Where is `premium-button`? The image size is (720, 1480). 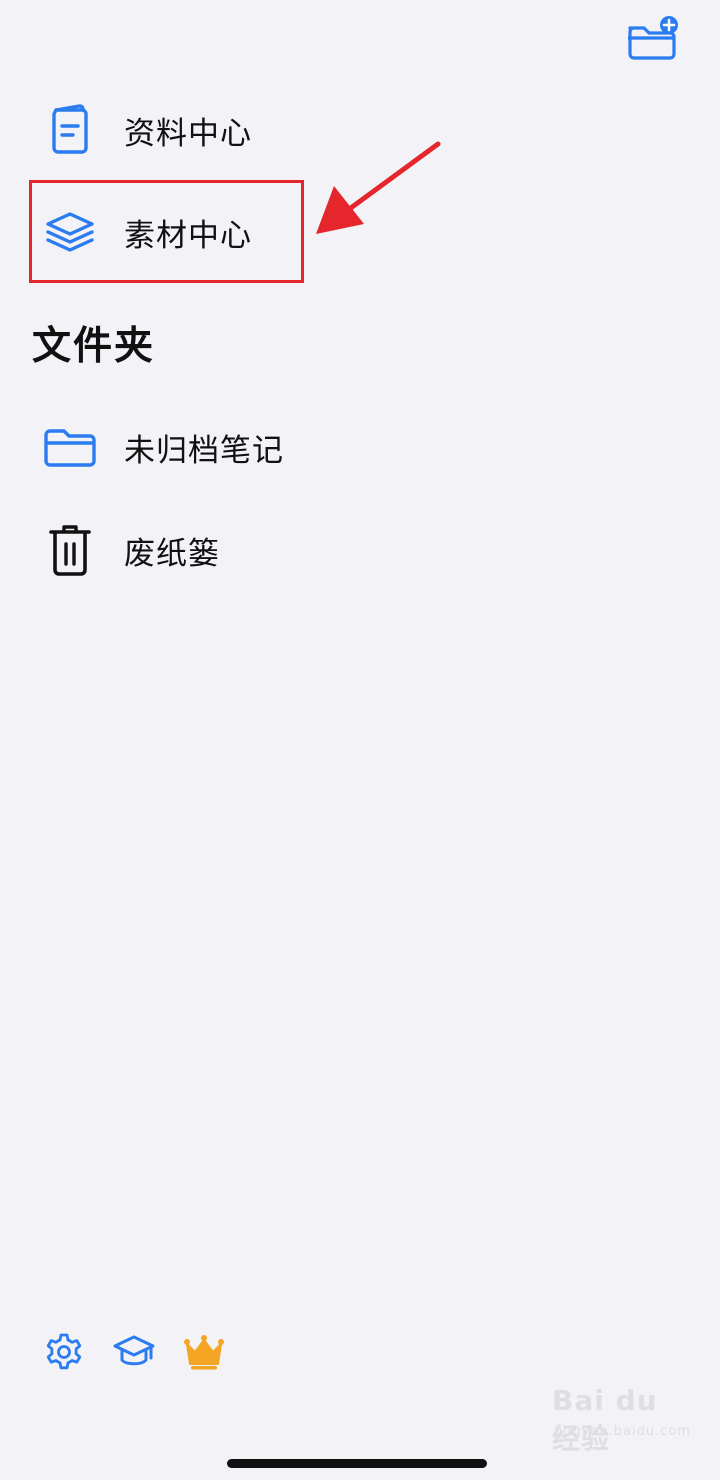
premium-button is located at coordinates (204, 1352).